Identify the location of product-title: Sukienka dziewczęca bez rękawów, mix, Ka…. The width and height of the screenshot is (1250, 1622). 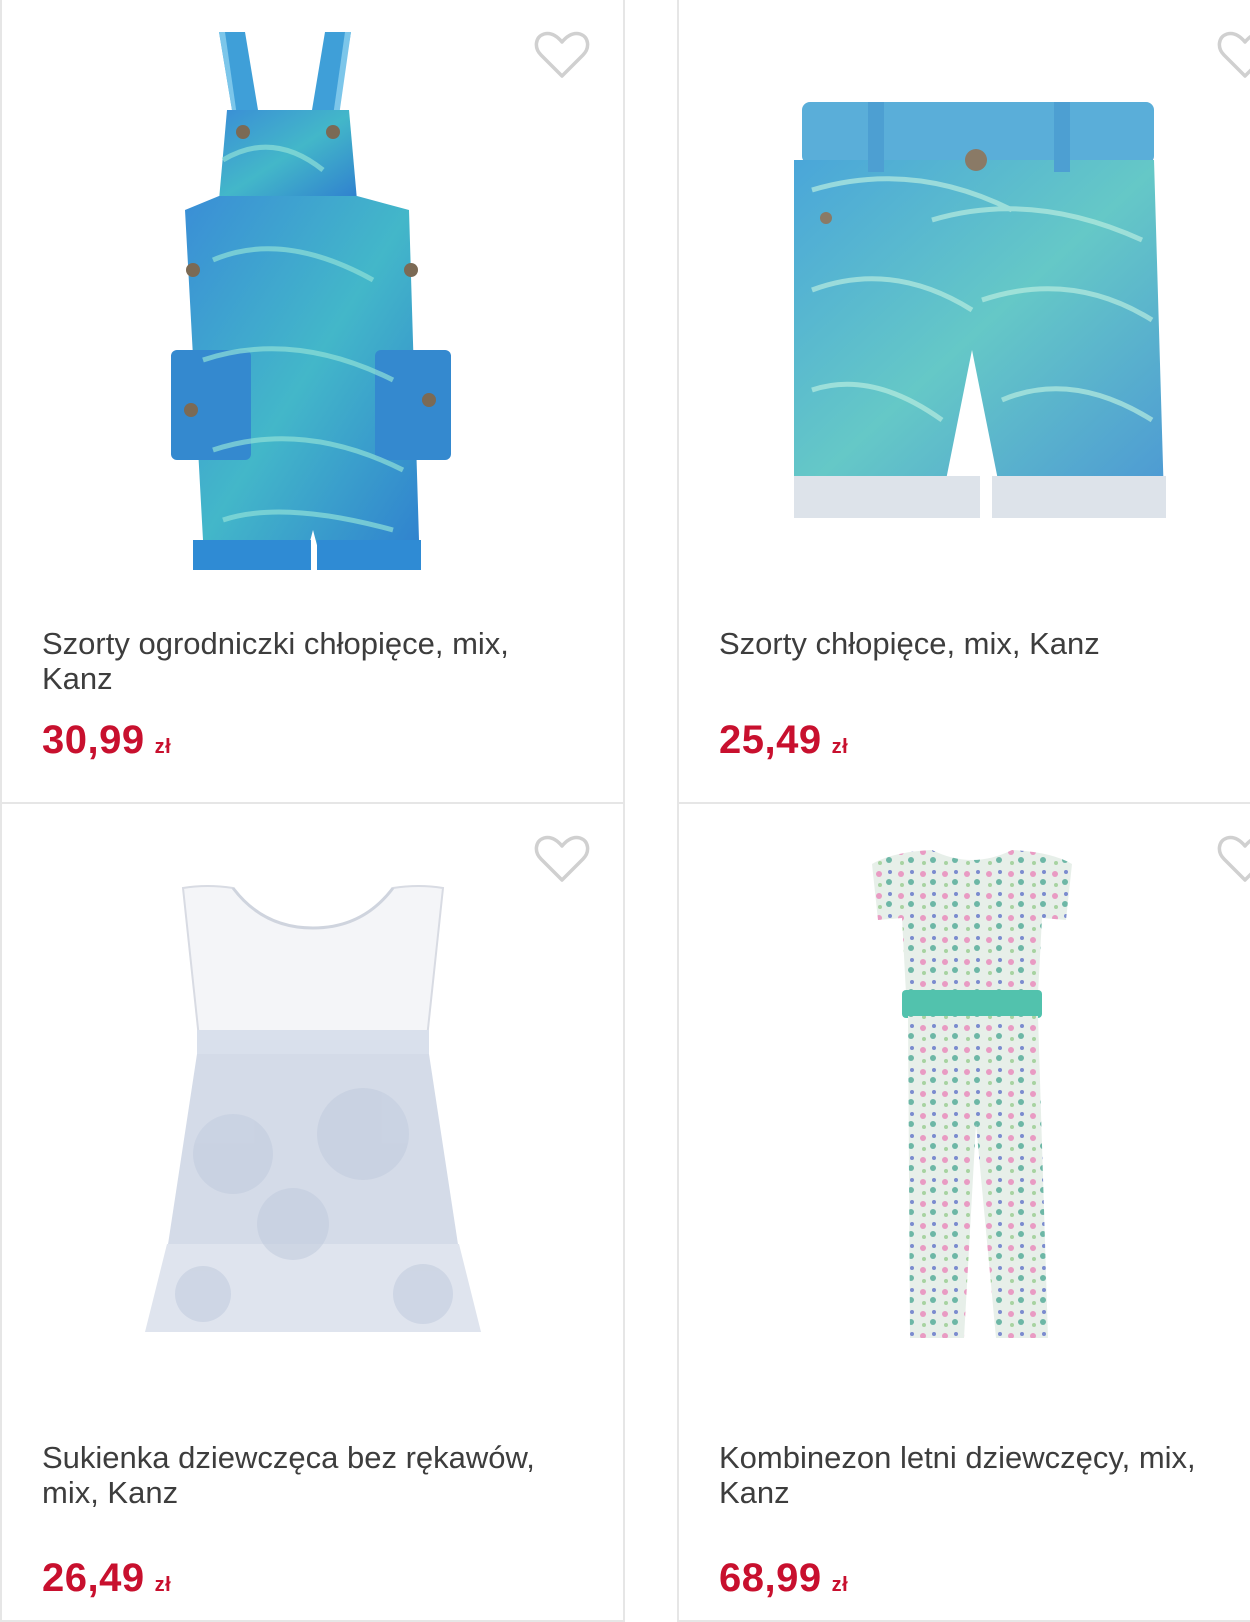
(307, 1475).